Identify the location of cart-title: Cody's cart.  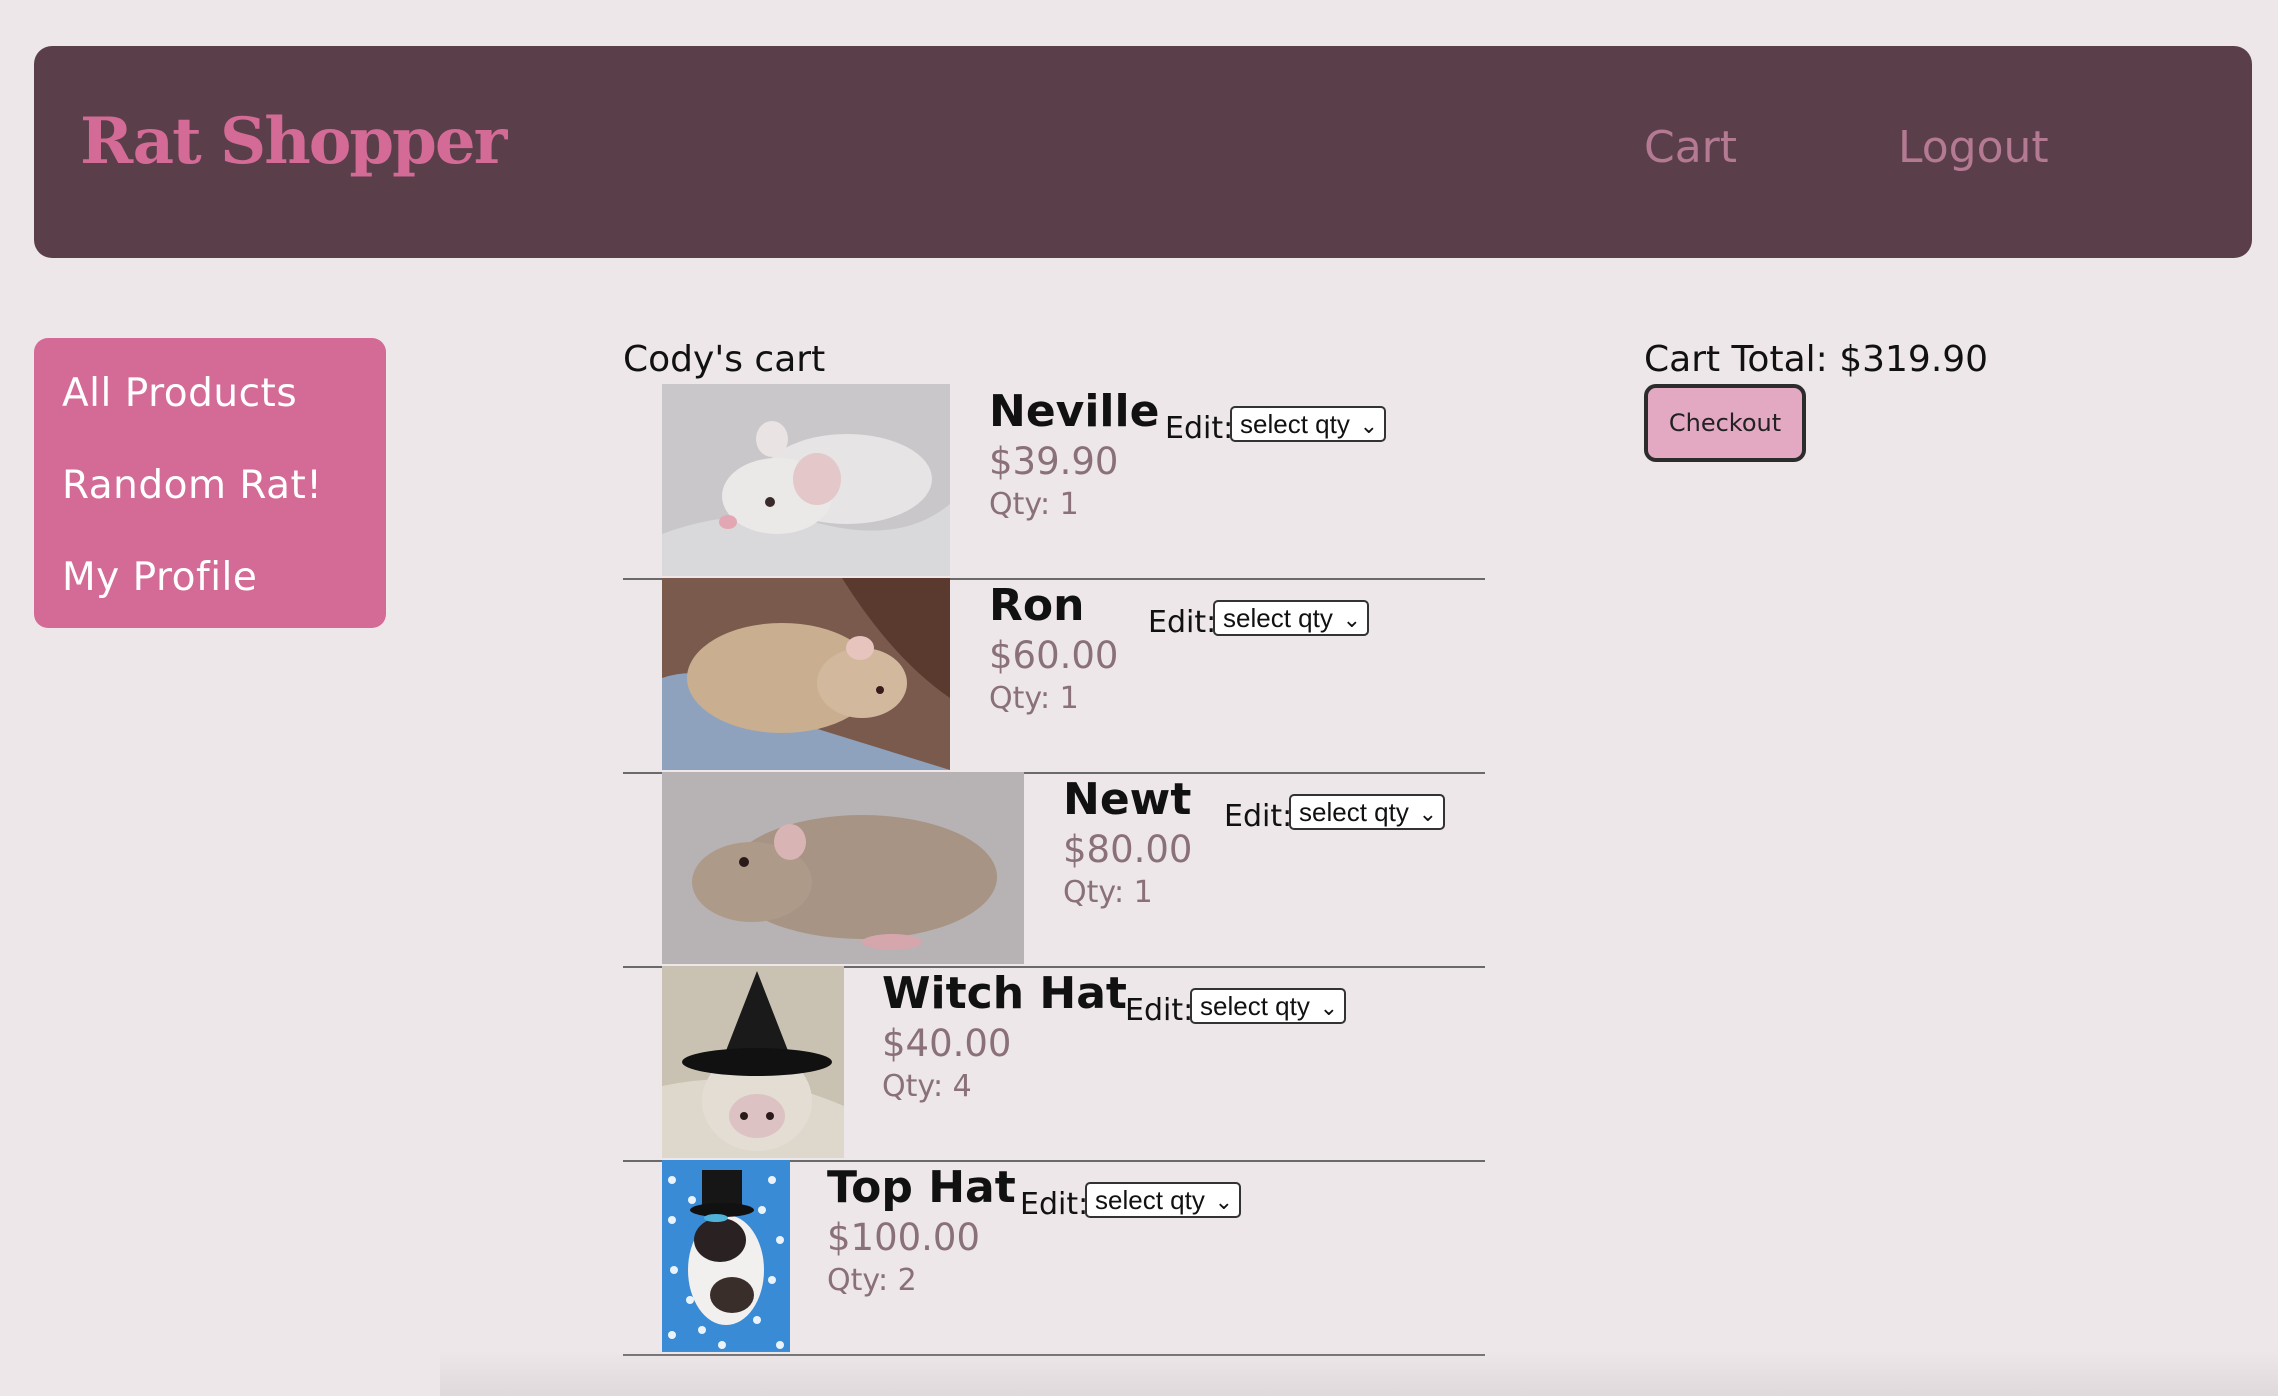
(724, 359).